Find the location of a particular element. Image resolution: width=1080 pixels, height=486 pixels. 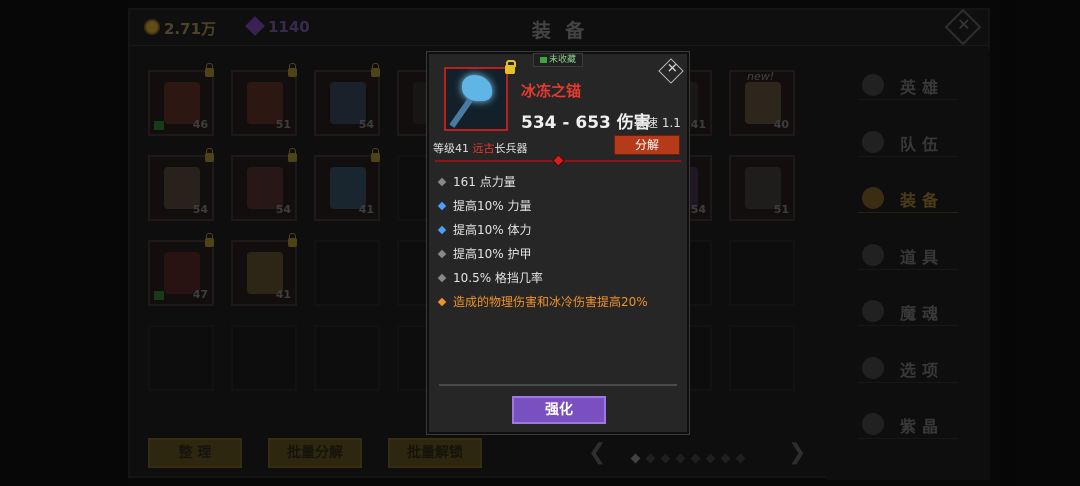

popup-close-button: ✕ is located at coordinates (671, 71).